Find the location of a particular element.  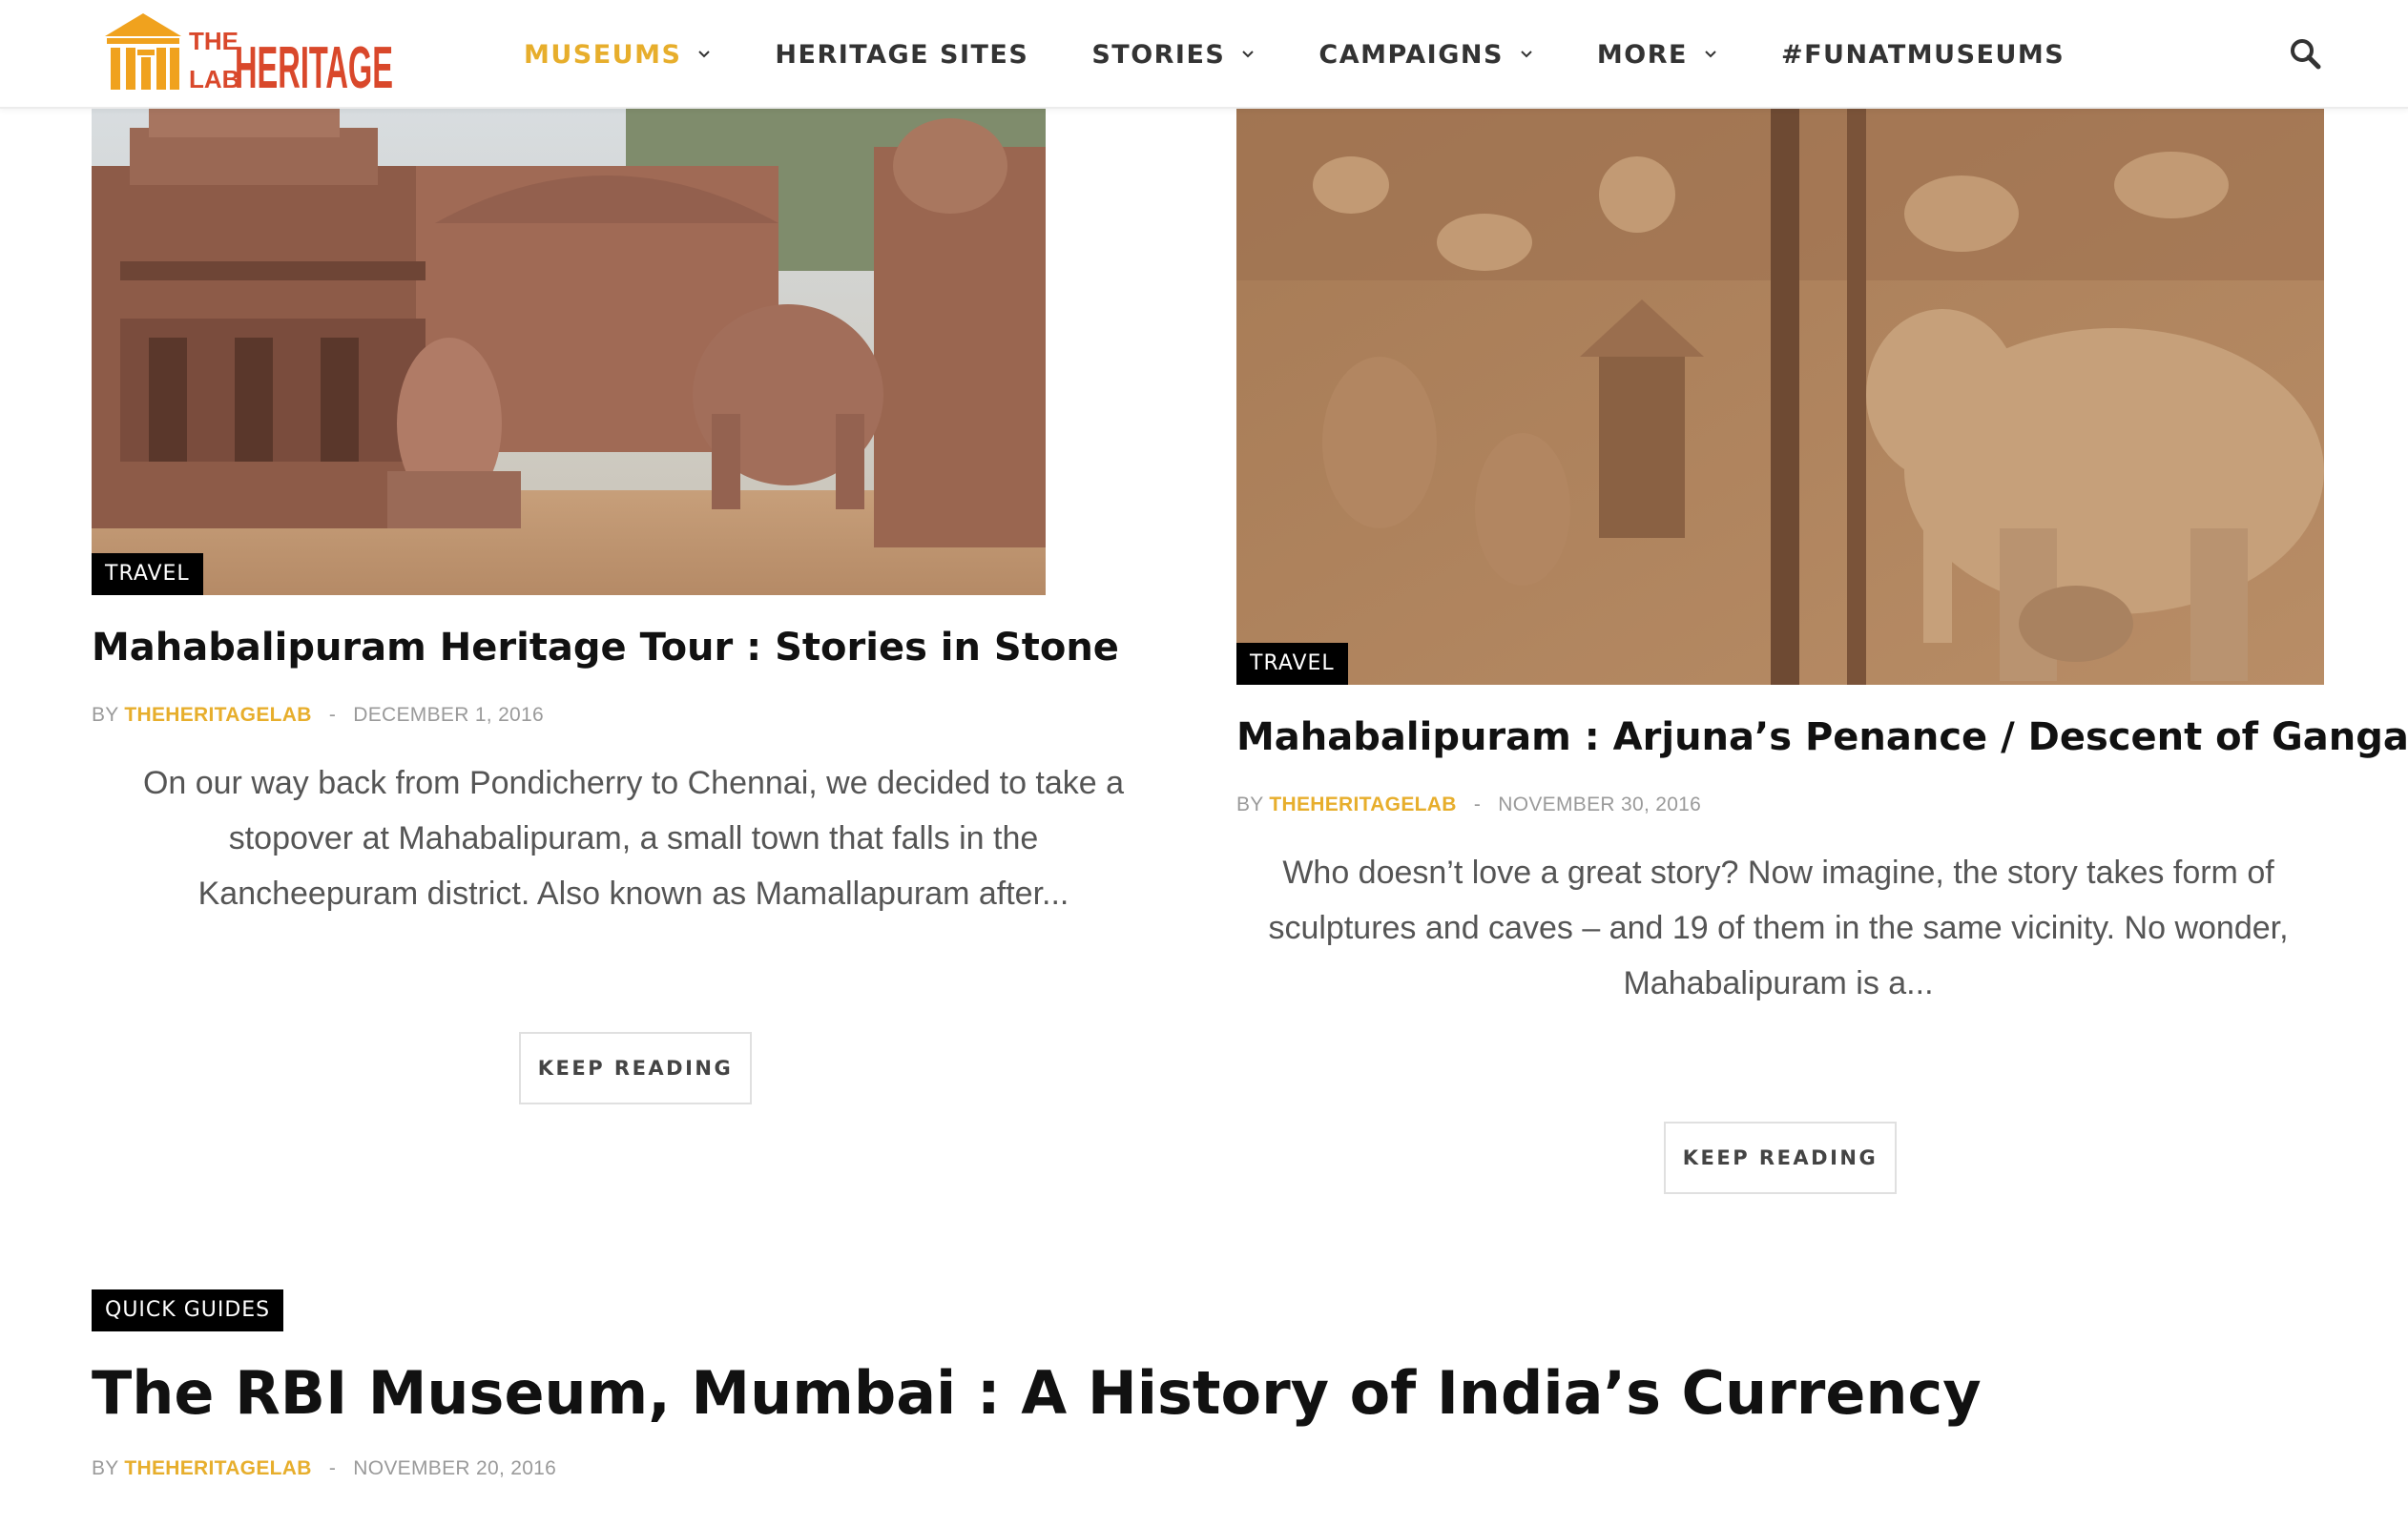

post-meta: BY THEHERITAGELAB - NOVEMBER 30, 2016 is located at coordinates (1468, 805).